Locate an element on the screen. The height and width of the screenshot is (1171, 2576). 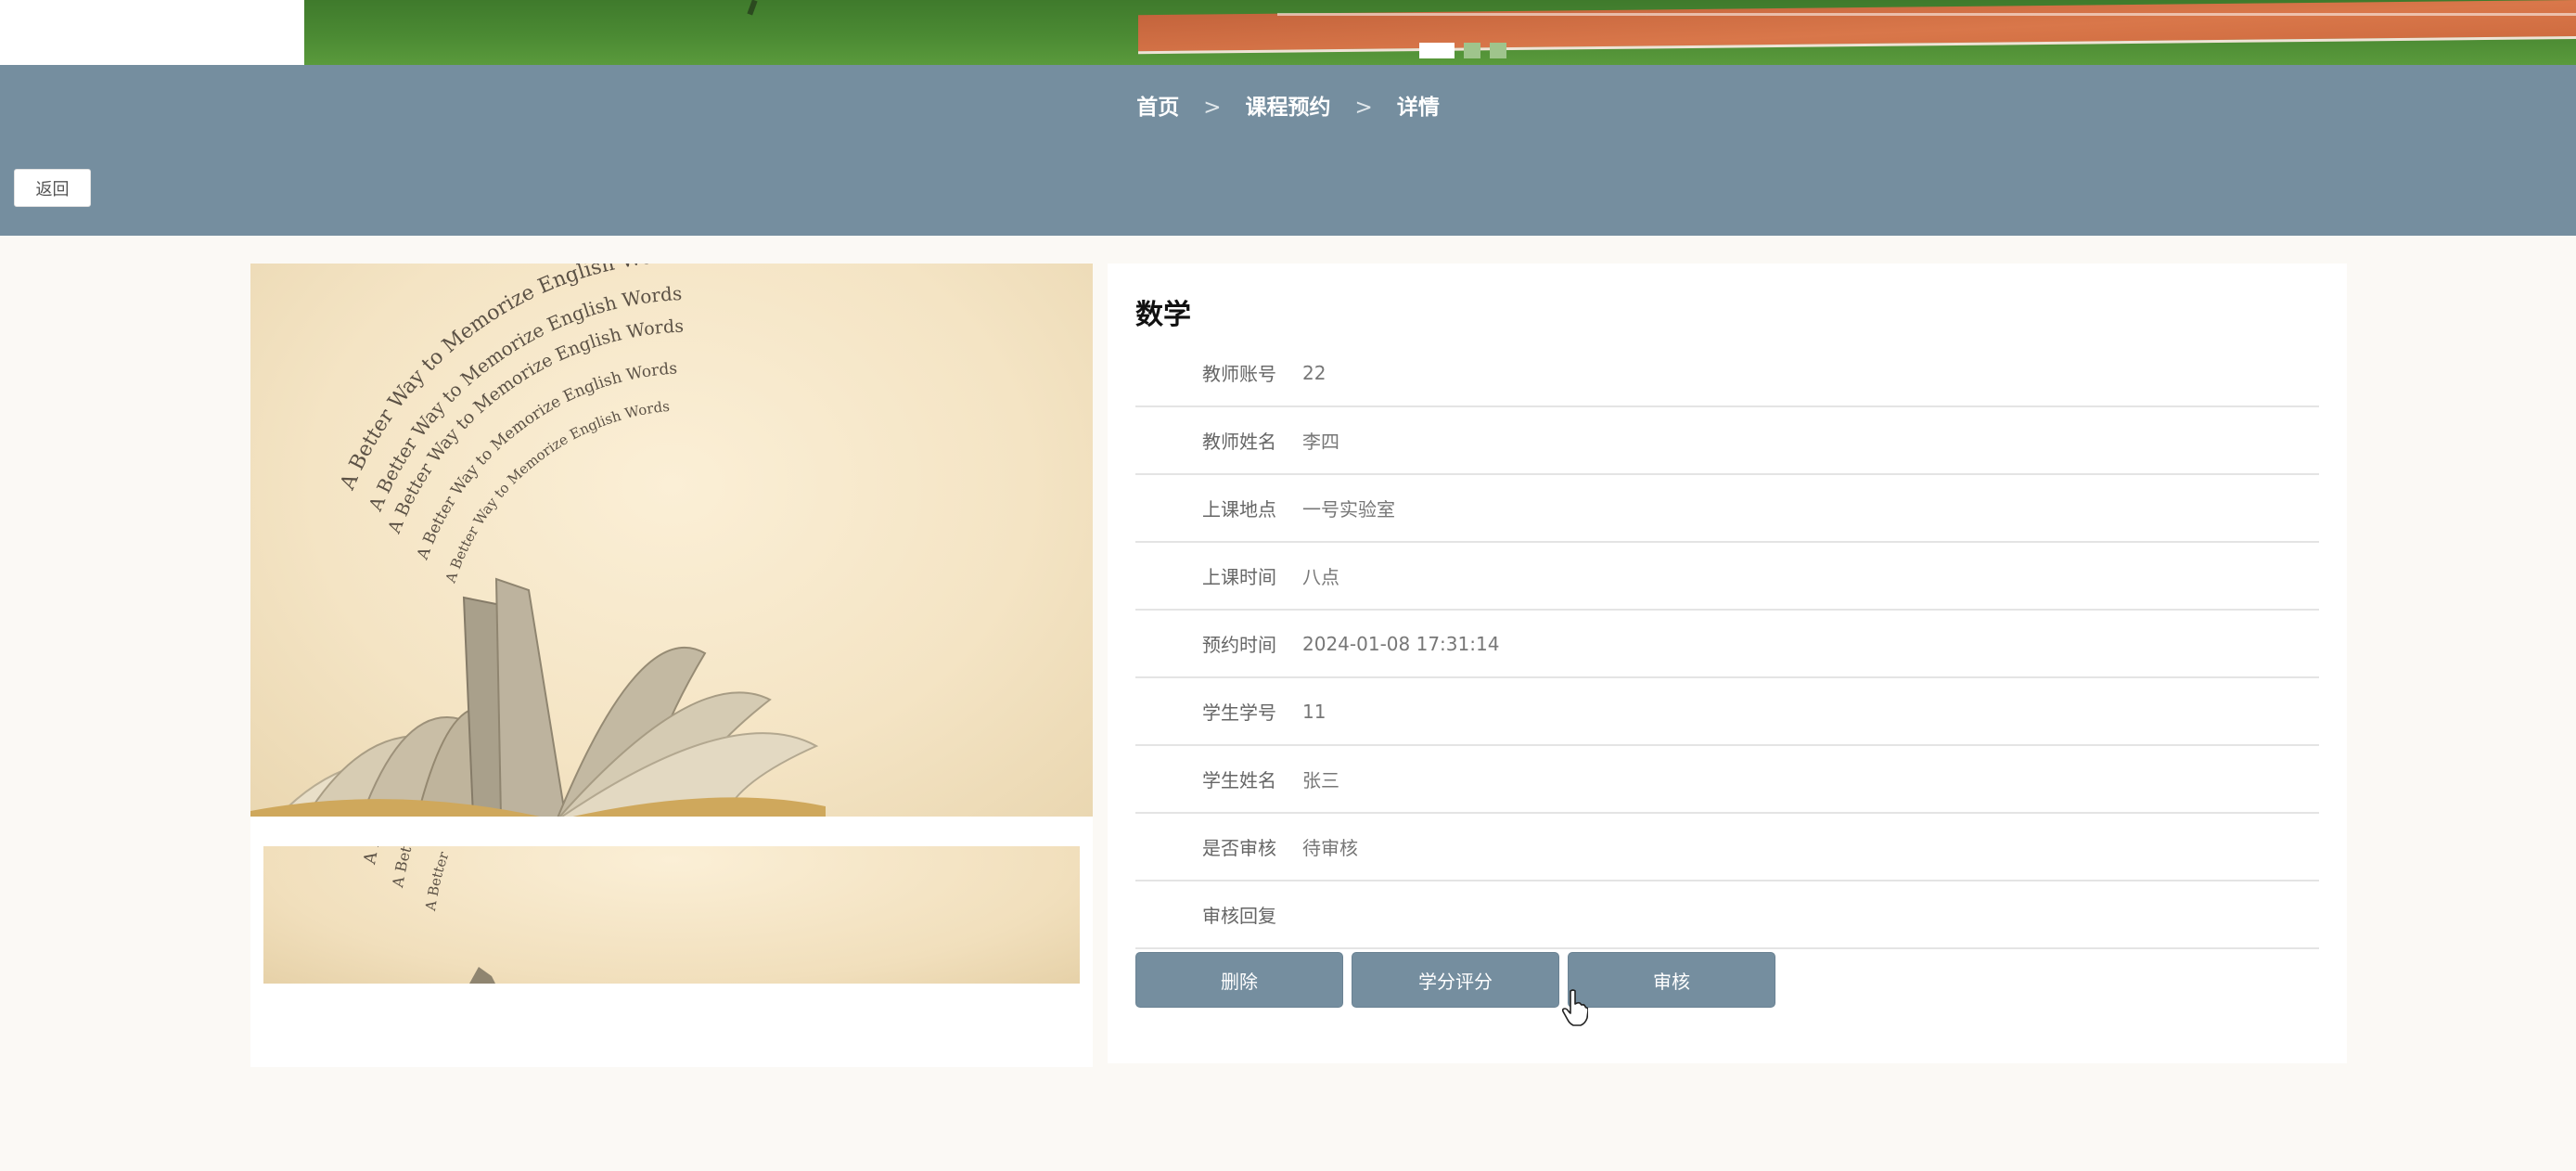
status-badge: 待审核 is located at coordinates (1330, 848).